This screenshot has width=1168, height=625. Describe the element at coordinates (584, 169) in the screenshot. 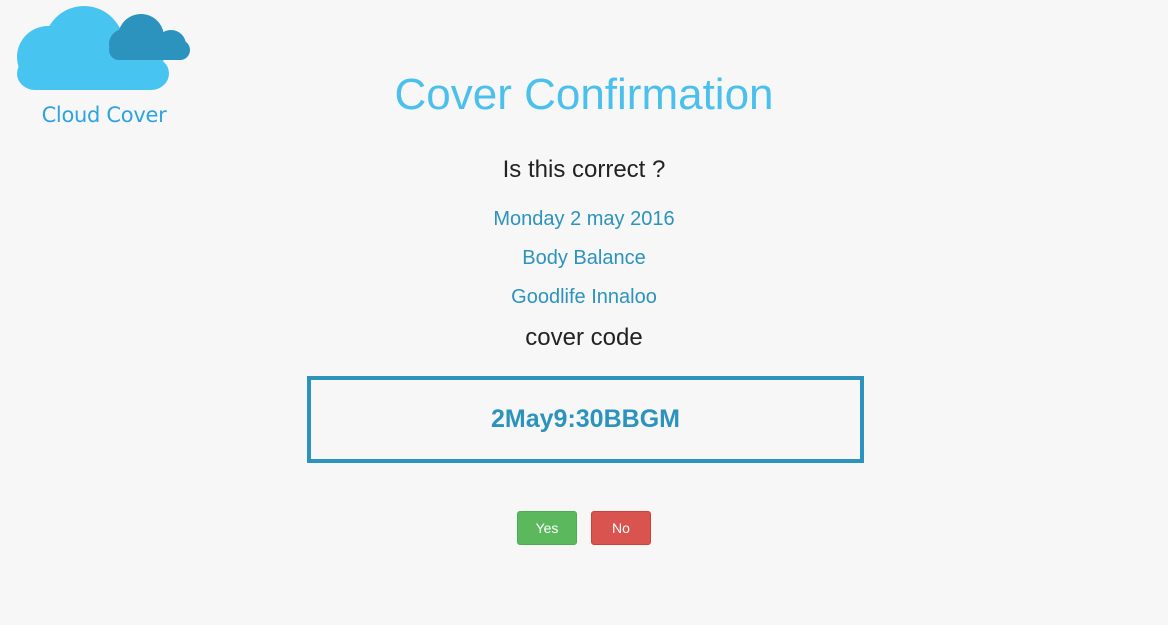

I see `confirmation-question: Is this correct ?` at that location.